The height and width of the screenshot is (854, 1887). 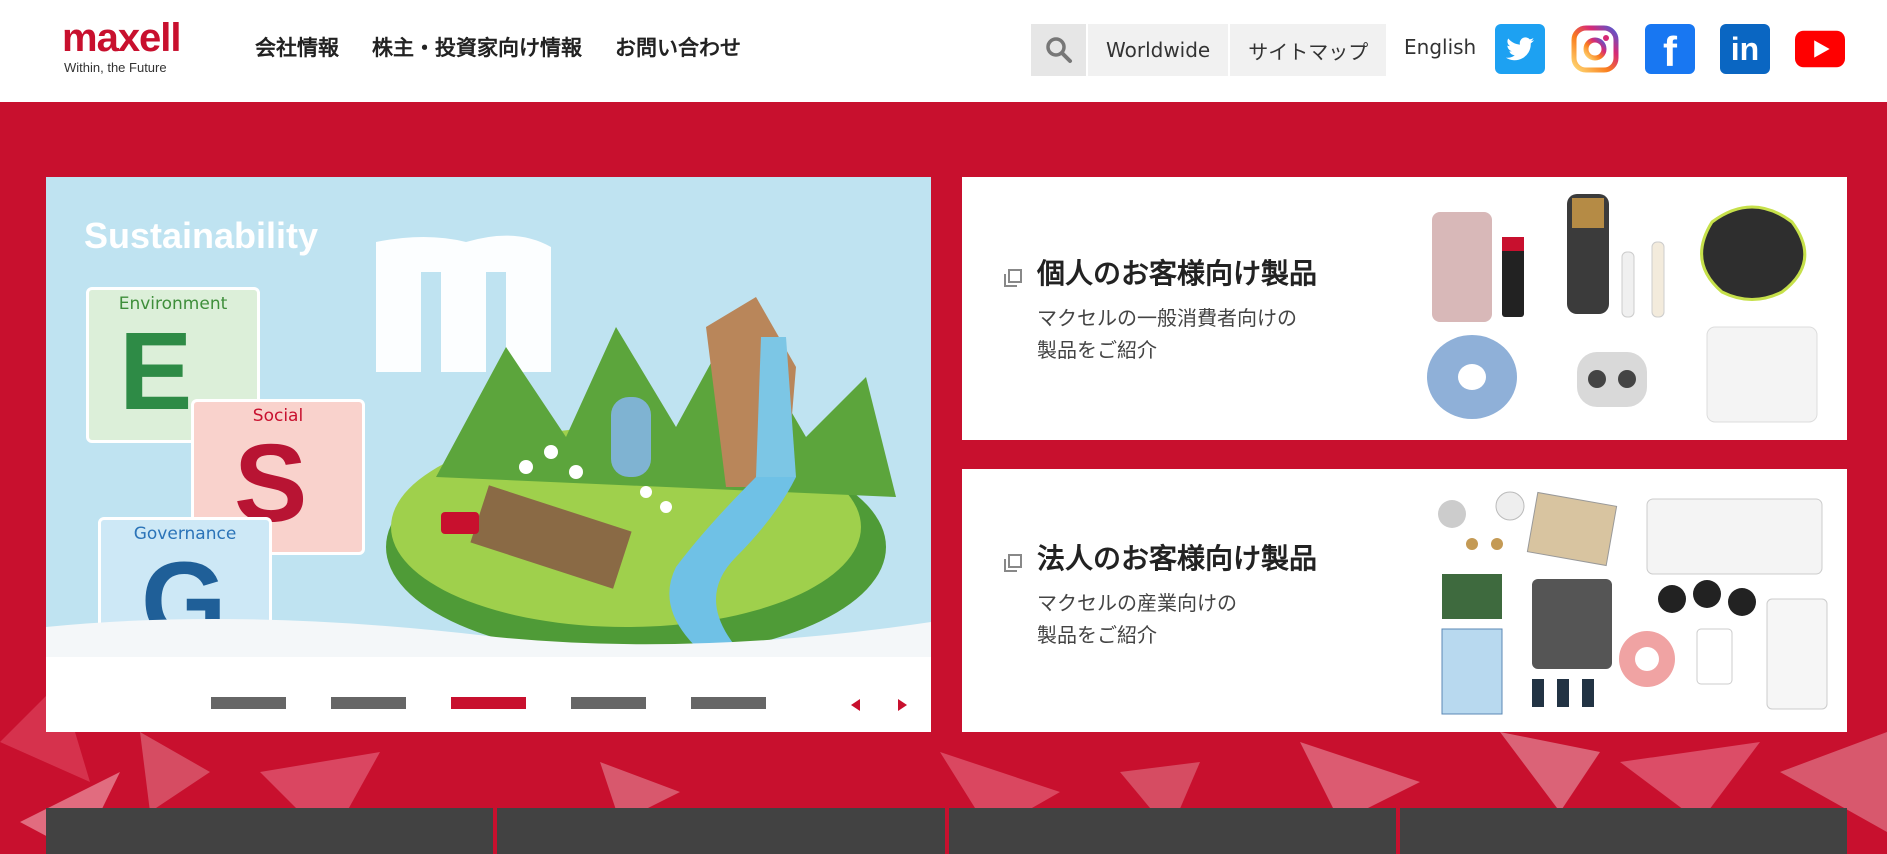 I want to click on nav-investor-info: 株主・投資家向け情報, so click(x=477, y=47).